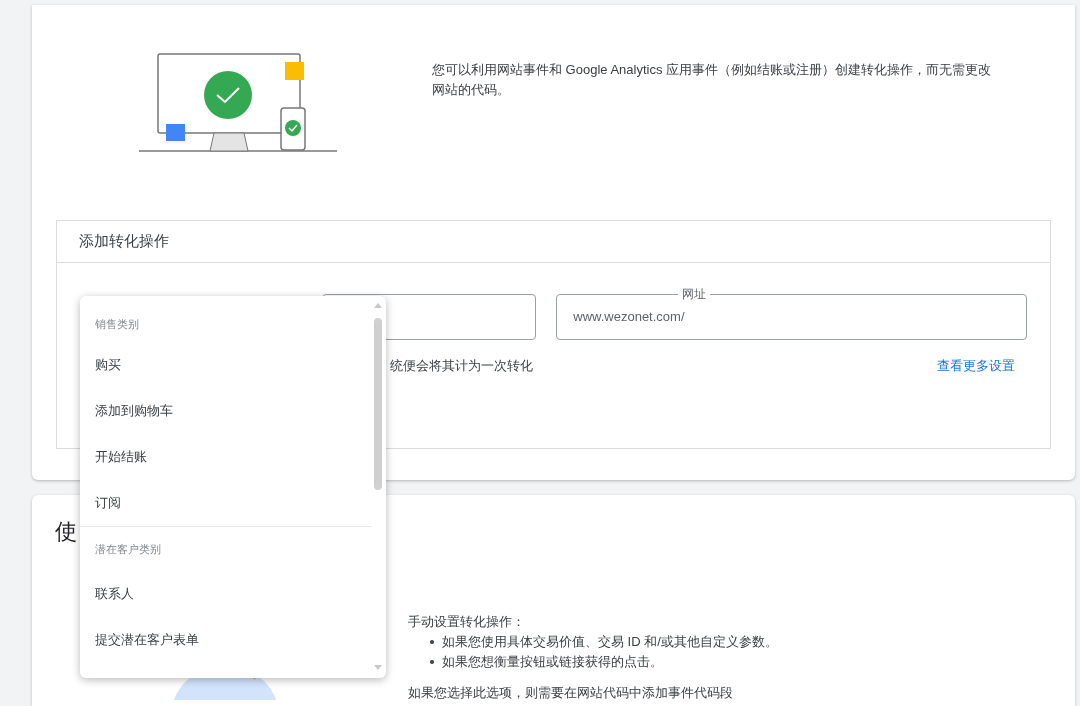 The image size is (1080, 706). Describe the element at coordinates (571, 693) in the screenshot. I see `note-text: 如果您选择此选项，则需要在网站代码中添加事件代码段` at that location.